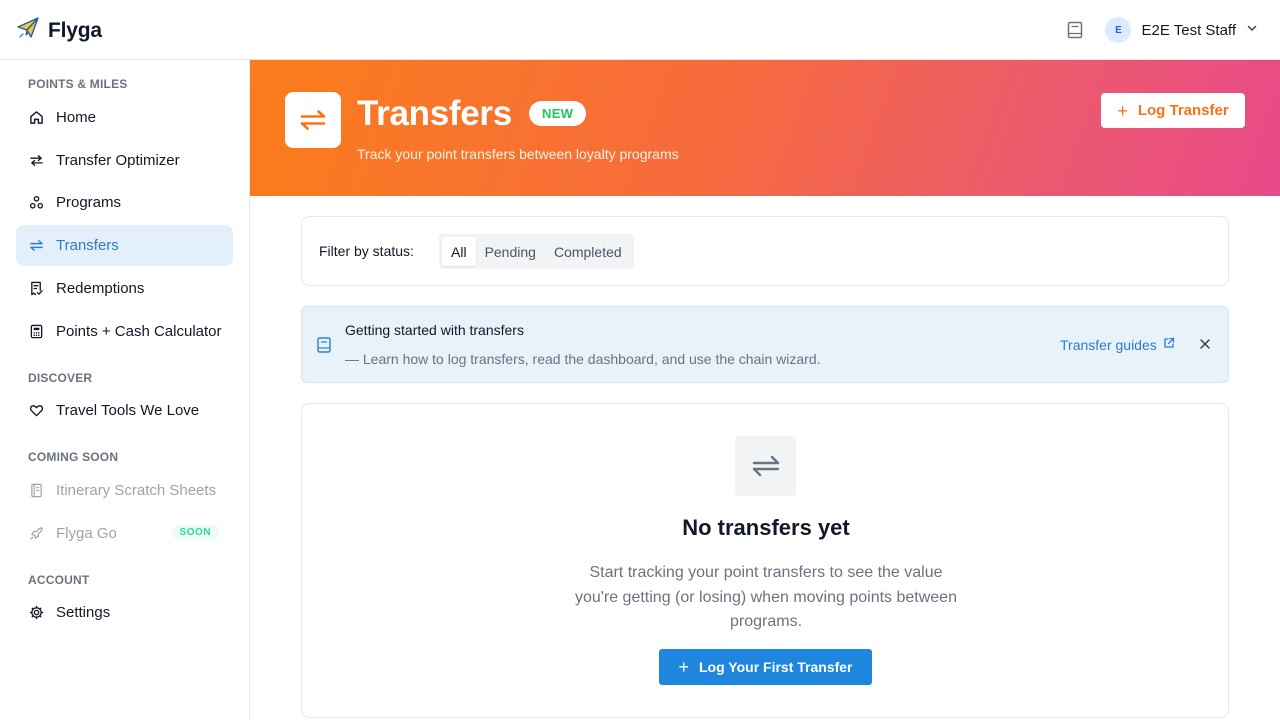 The image size is (1280, 720). Describe the element at coordinates (36, 411) in the screenshot. I see `heart-icon` at that location.